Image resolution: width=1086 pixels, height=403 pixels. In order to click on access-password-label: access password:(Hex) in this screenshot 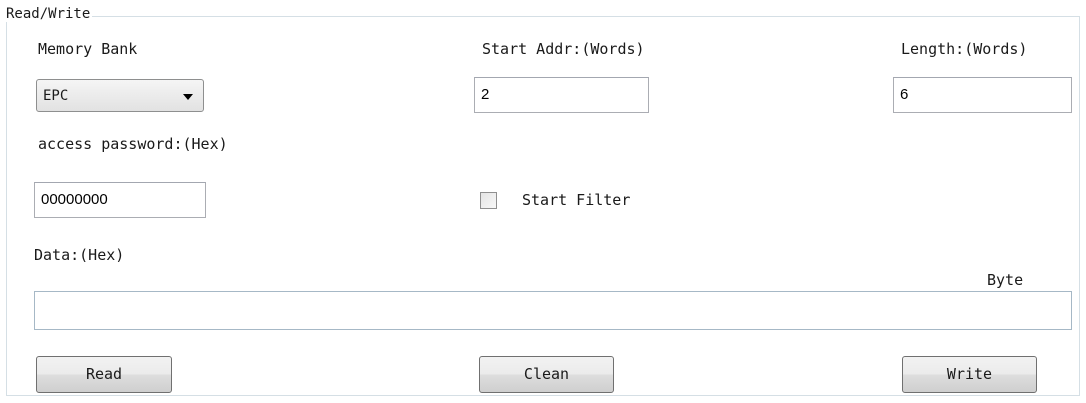, I will do `click(133, 144)`.